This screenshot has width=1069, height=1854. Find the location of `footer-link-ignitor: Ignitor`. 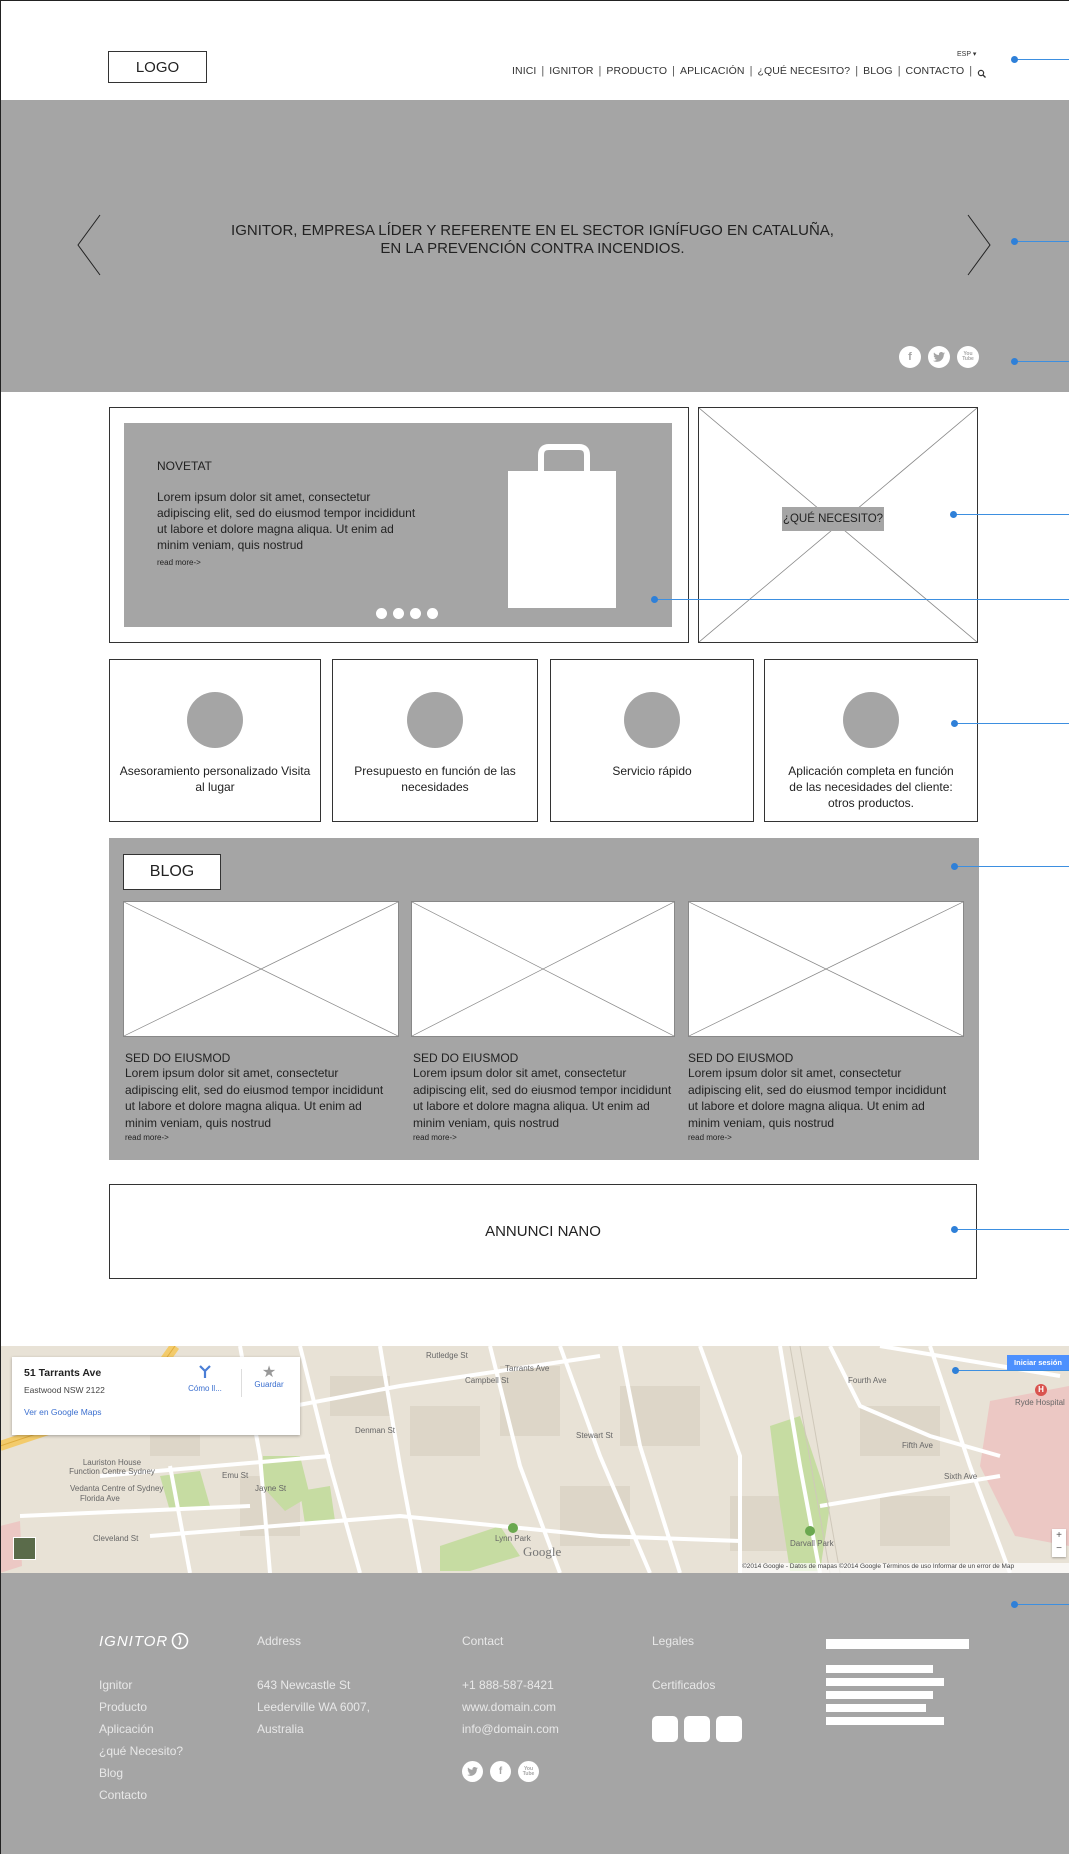

footer-link-ignitor: Ignitor is located at coordinates (141, 1685).